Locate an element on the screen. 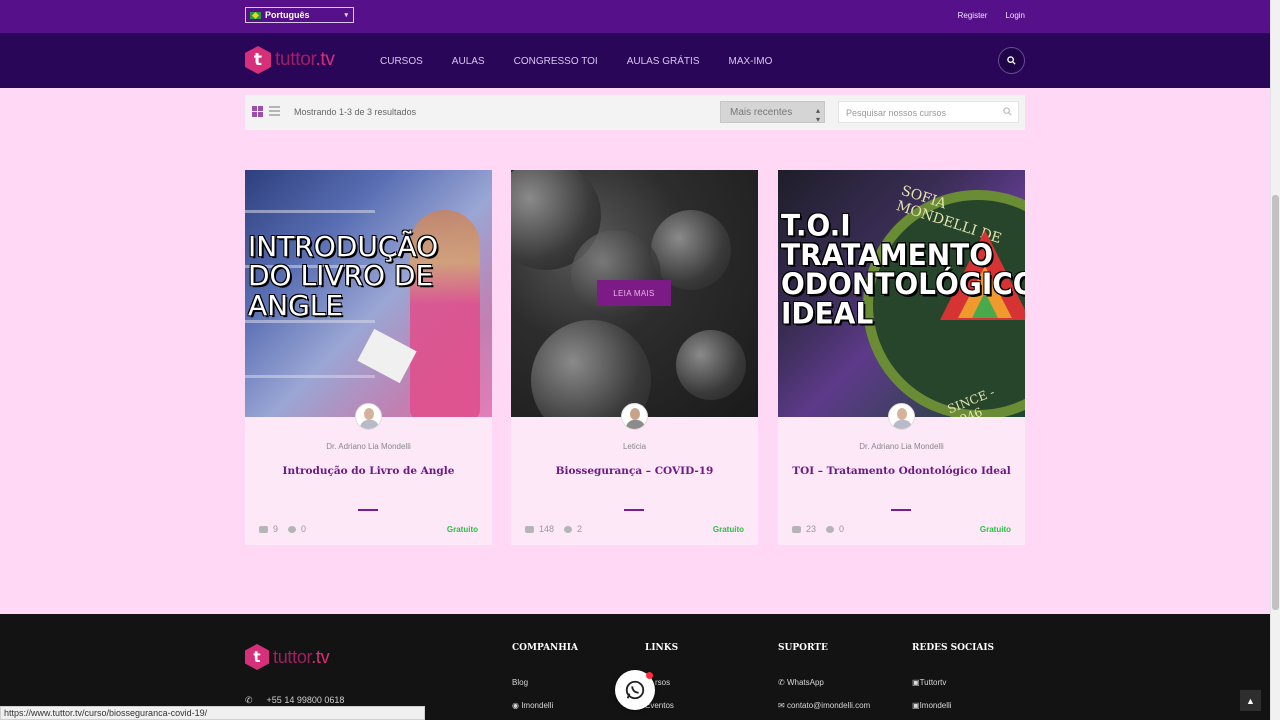 The width and height of the screenshot is (1280, 720). scrollbar-thumb is located at coordinates (1275, 402).